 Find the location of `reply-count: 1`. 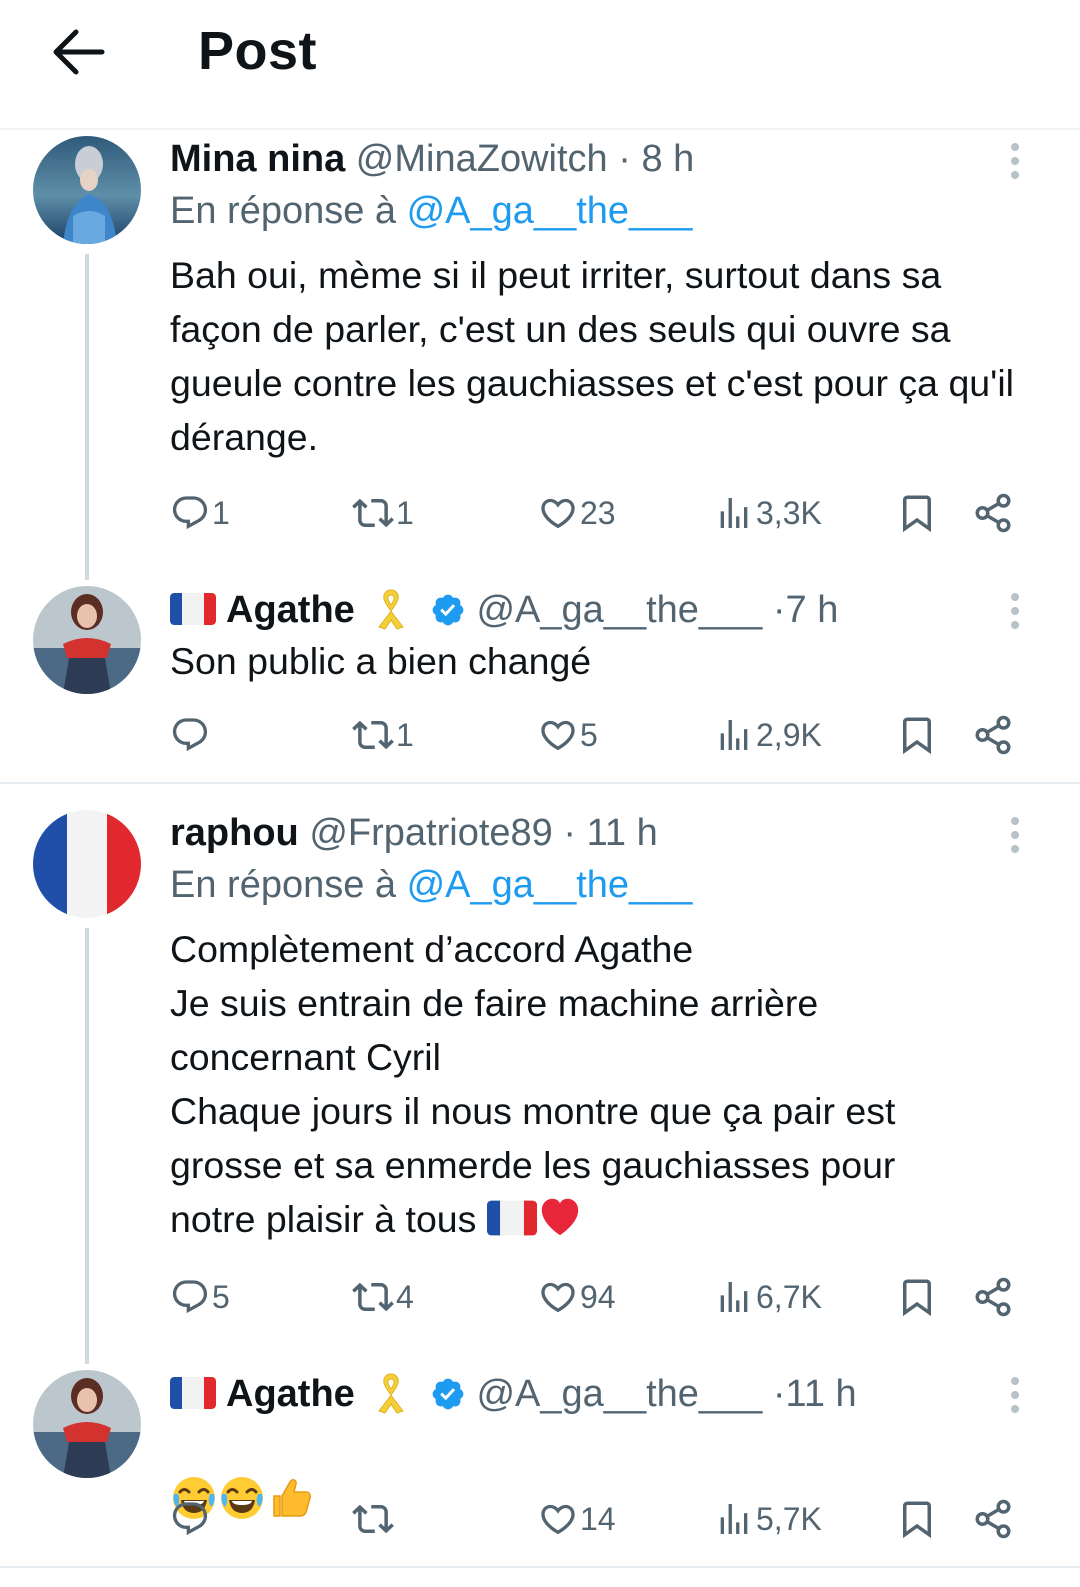

reply-count: 1 is located at coordinates (221, 512).